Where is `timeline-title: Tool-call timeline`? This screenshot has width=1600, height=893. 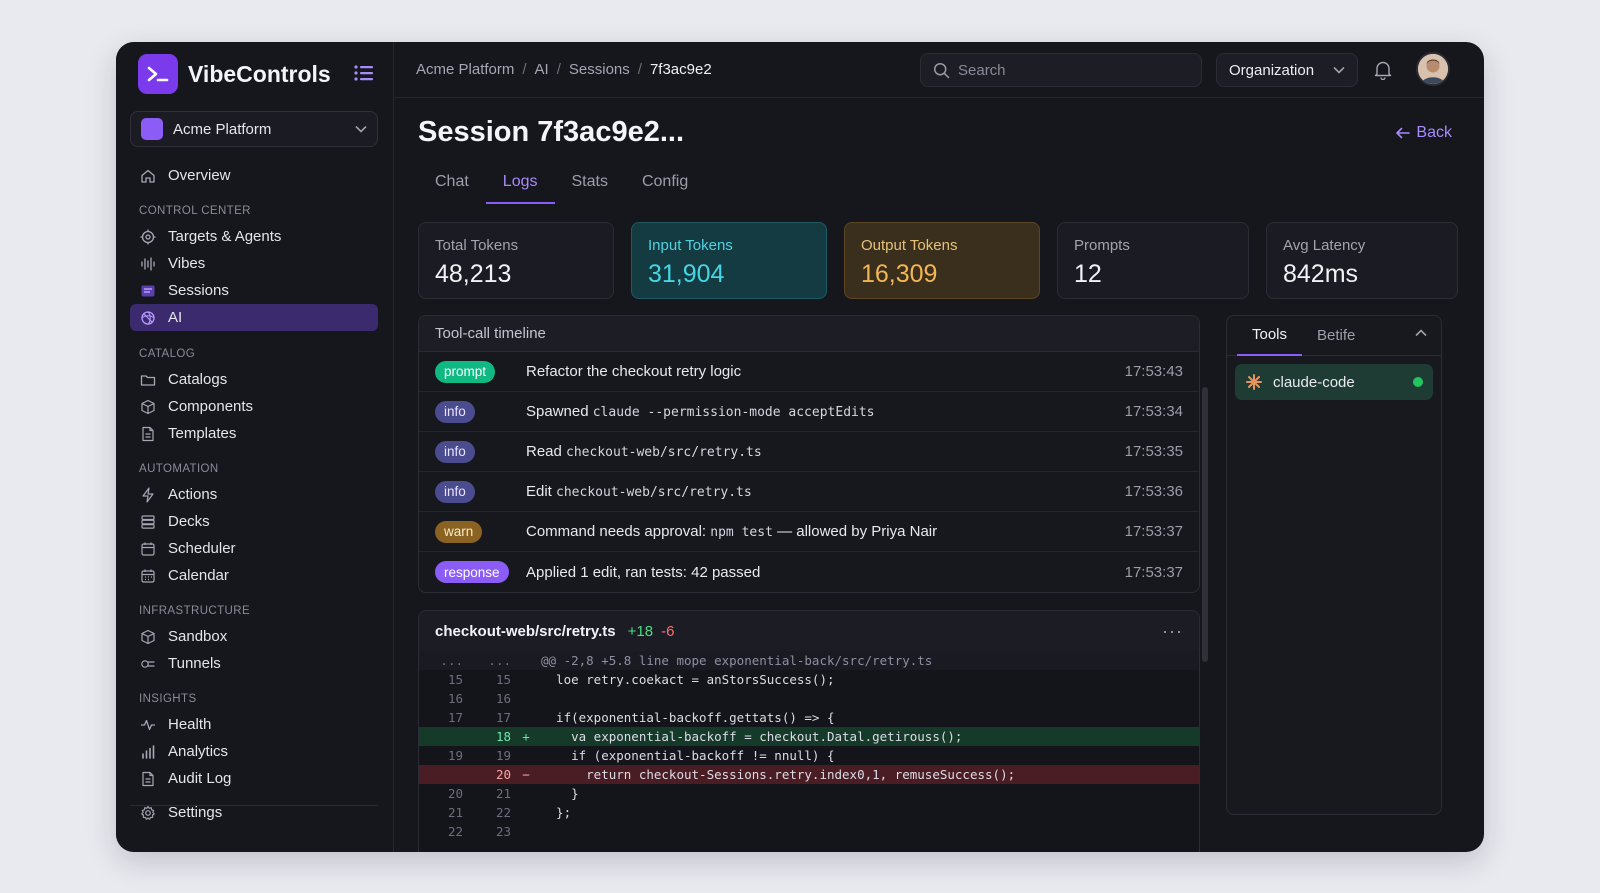
timeline-title: Tool-call timeline is located at coordinates (809, 334).